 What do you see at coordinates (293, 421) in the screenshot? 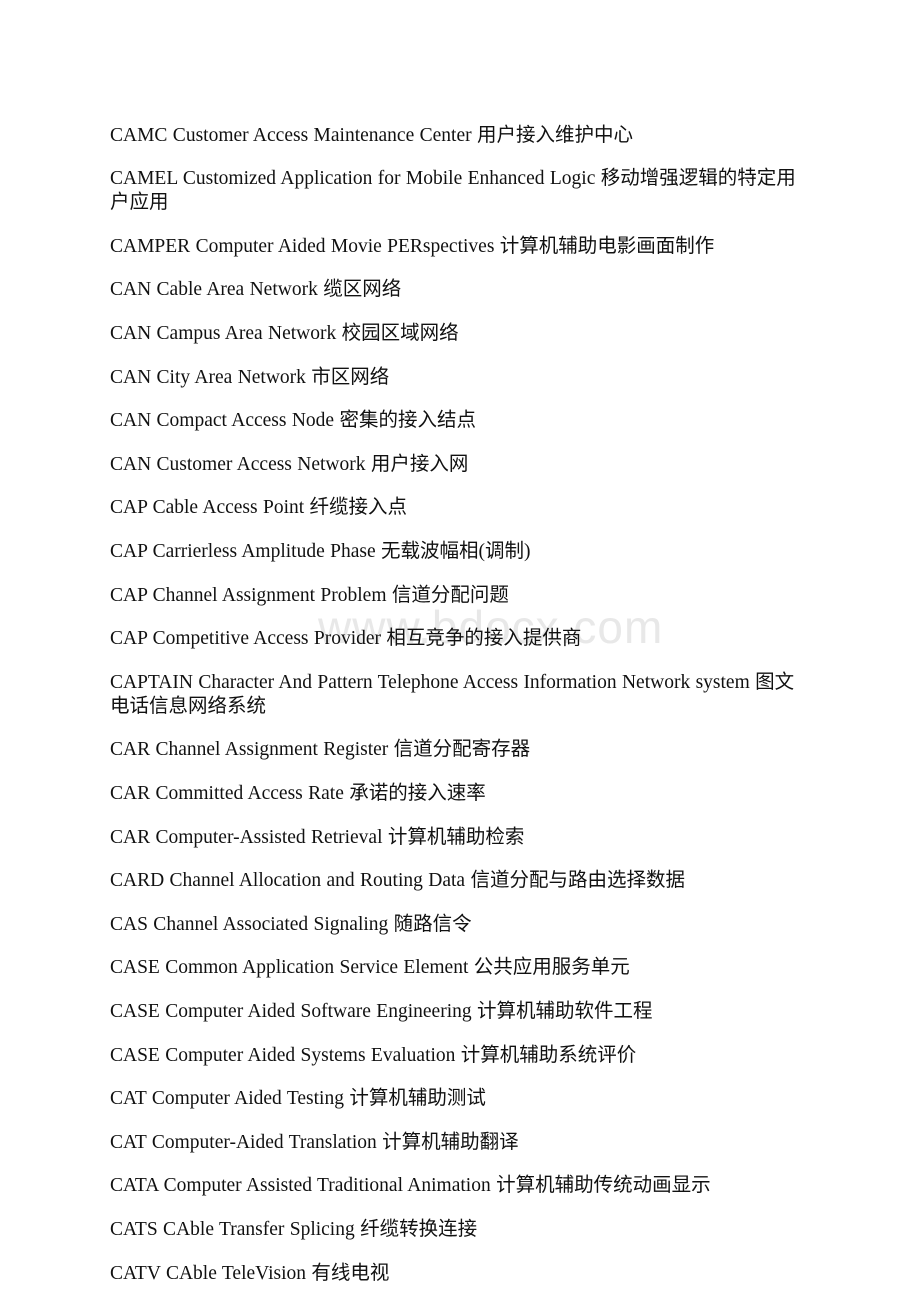
I see `glossary-entry: CAN Compact Access Node 密集的接入结点` at bounding box center [293, 421].